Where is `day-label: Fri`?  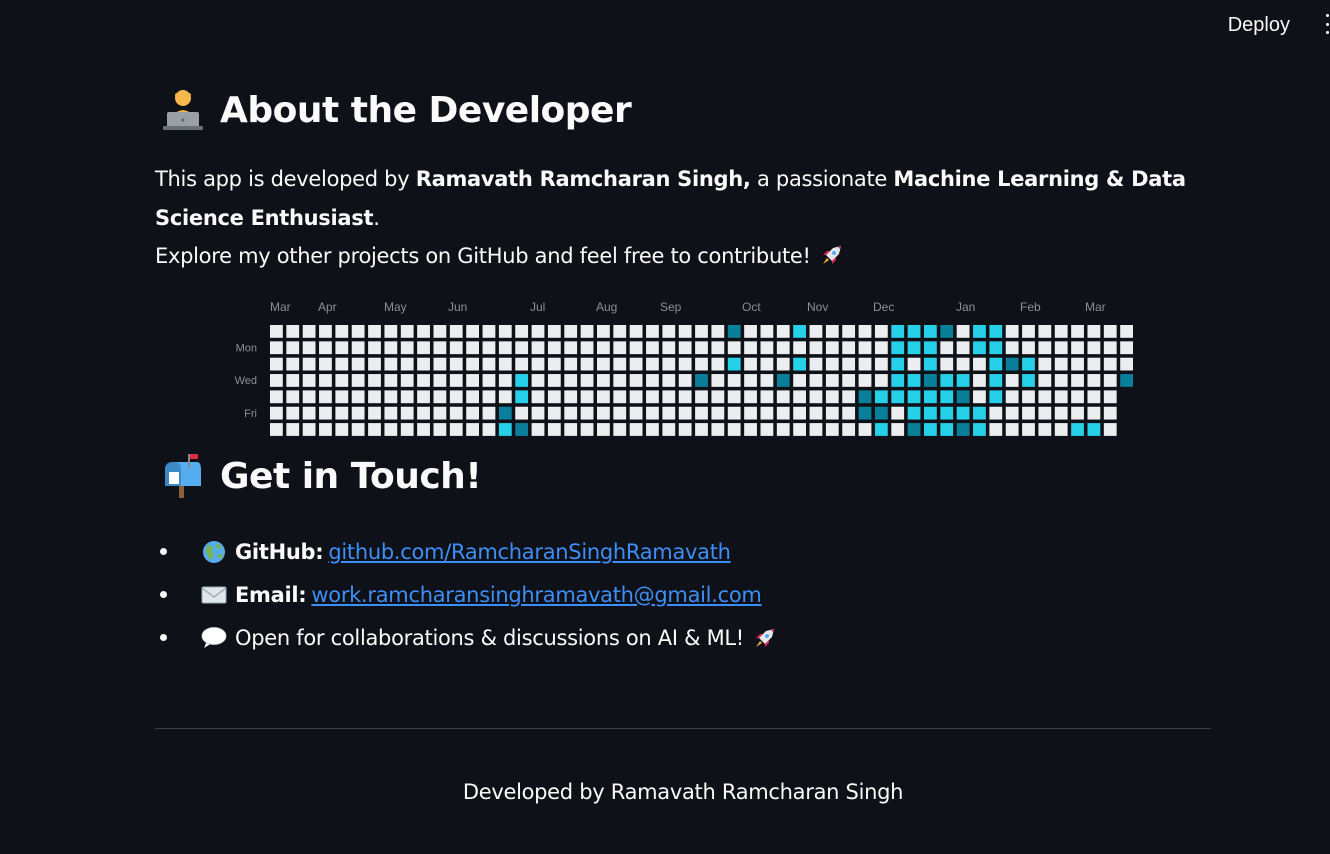 day-label: Fri is located at coordinates (250, 414).